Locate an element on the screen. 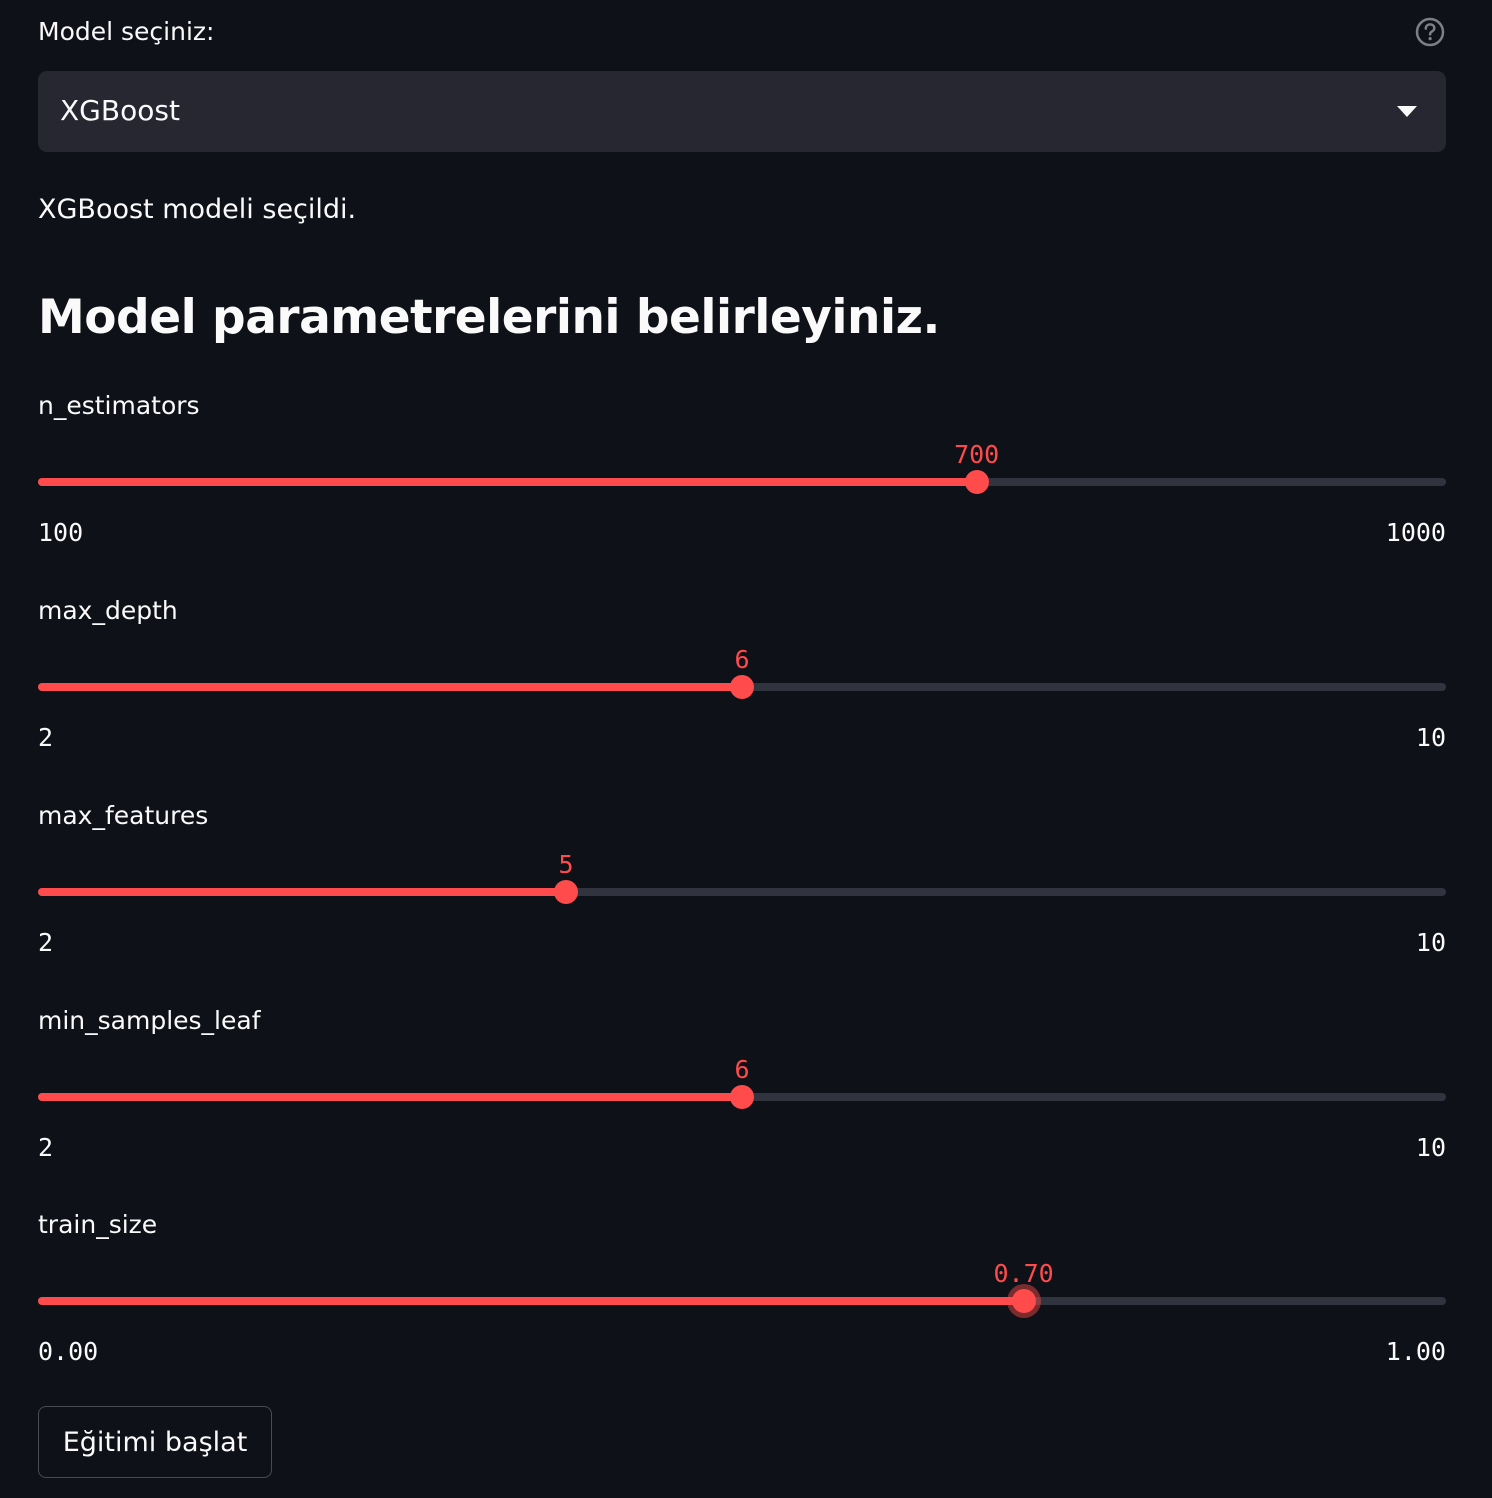 Image resolution: width=1492 pixels, height=1498 pixels. chevron-down-icon is located at coordinates (1407, 112).